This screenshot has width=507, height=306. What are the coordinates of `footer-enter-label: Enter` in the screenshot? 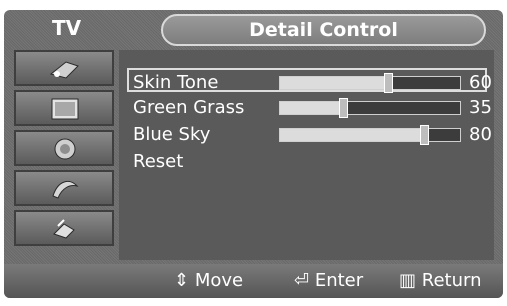 It's located at (339, 280).